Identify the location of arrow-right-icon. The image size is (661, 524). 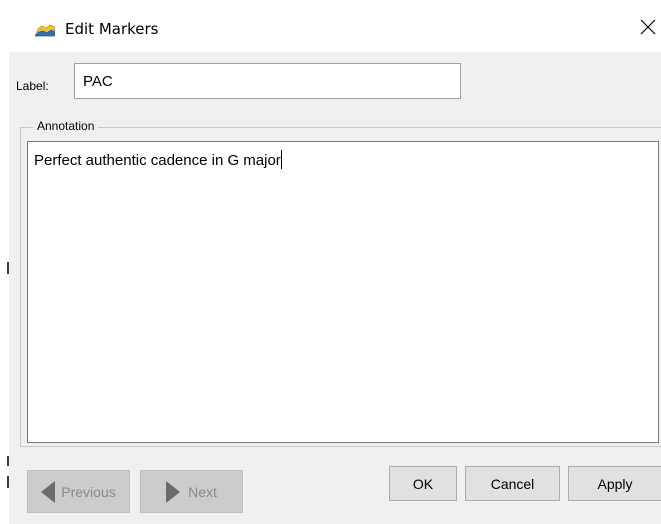
(173, 491).